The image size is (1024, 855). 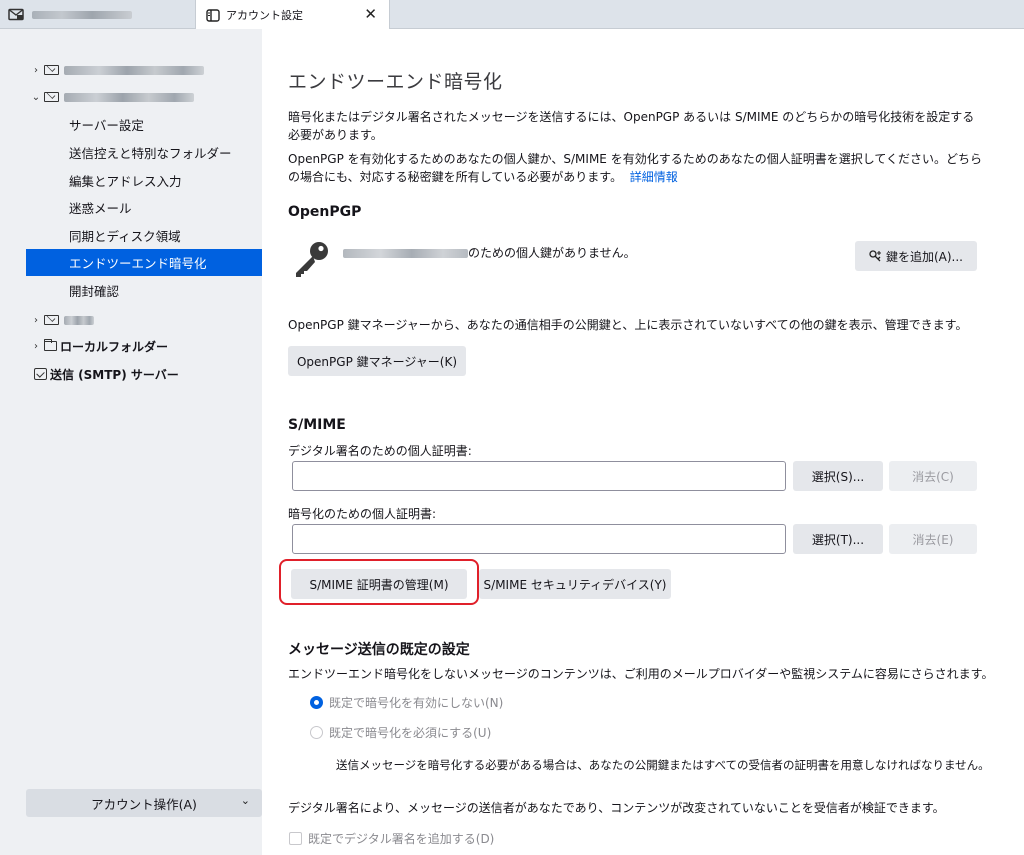 What do you see at coordinates (539, 476) in the screenshot?
I see `sign-cert-field` at bounding box center [539, 476].